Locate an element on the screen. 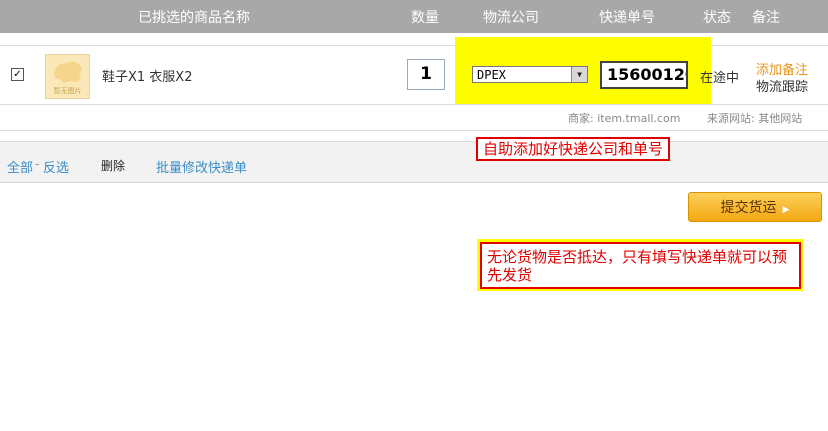  carrier-select: DPEX ▼ is located at coordinates (530, 74).